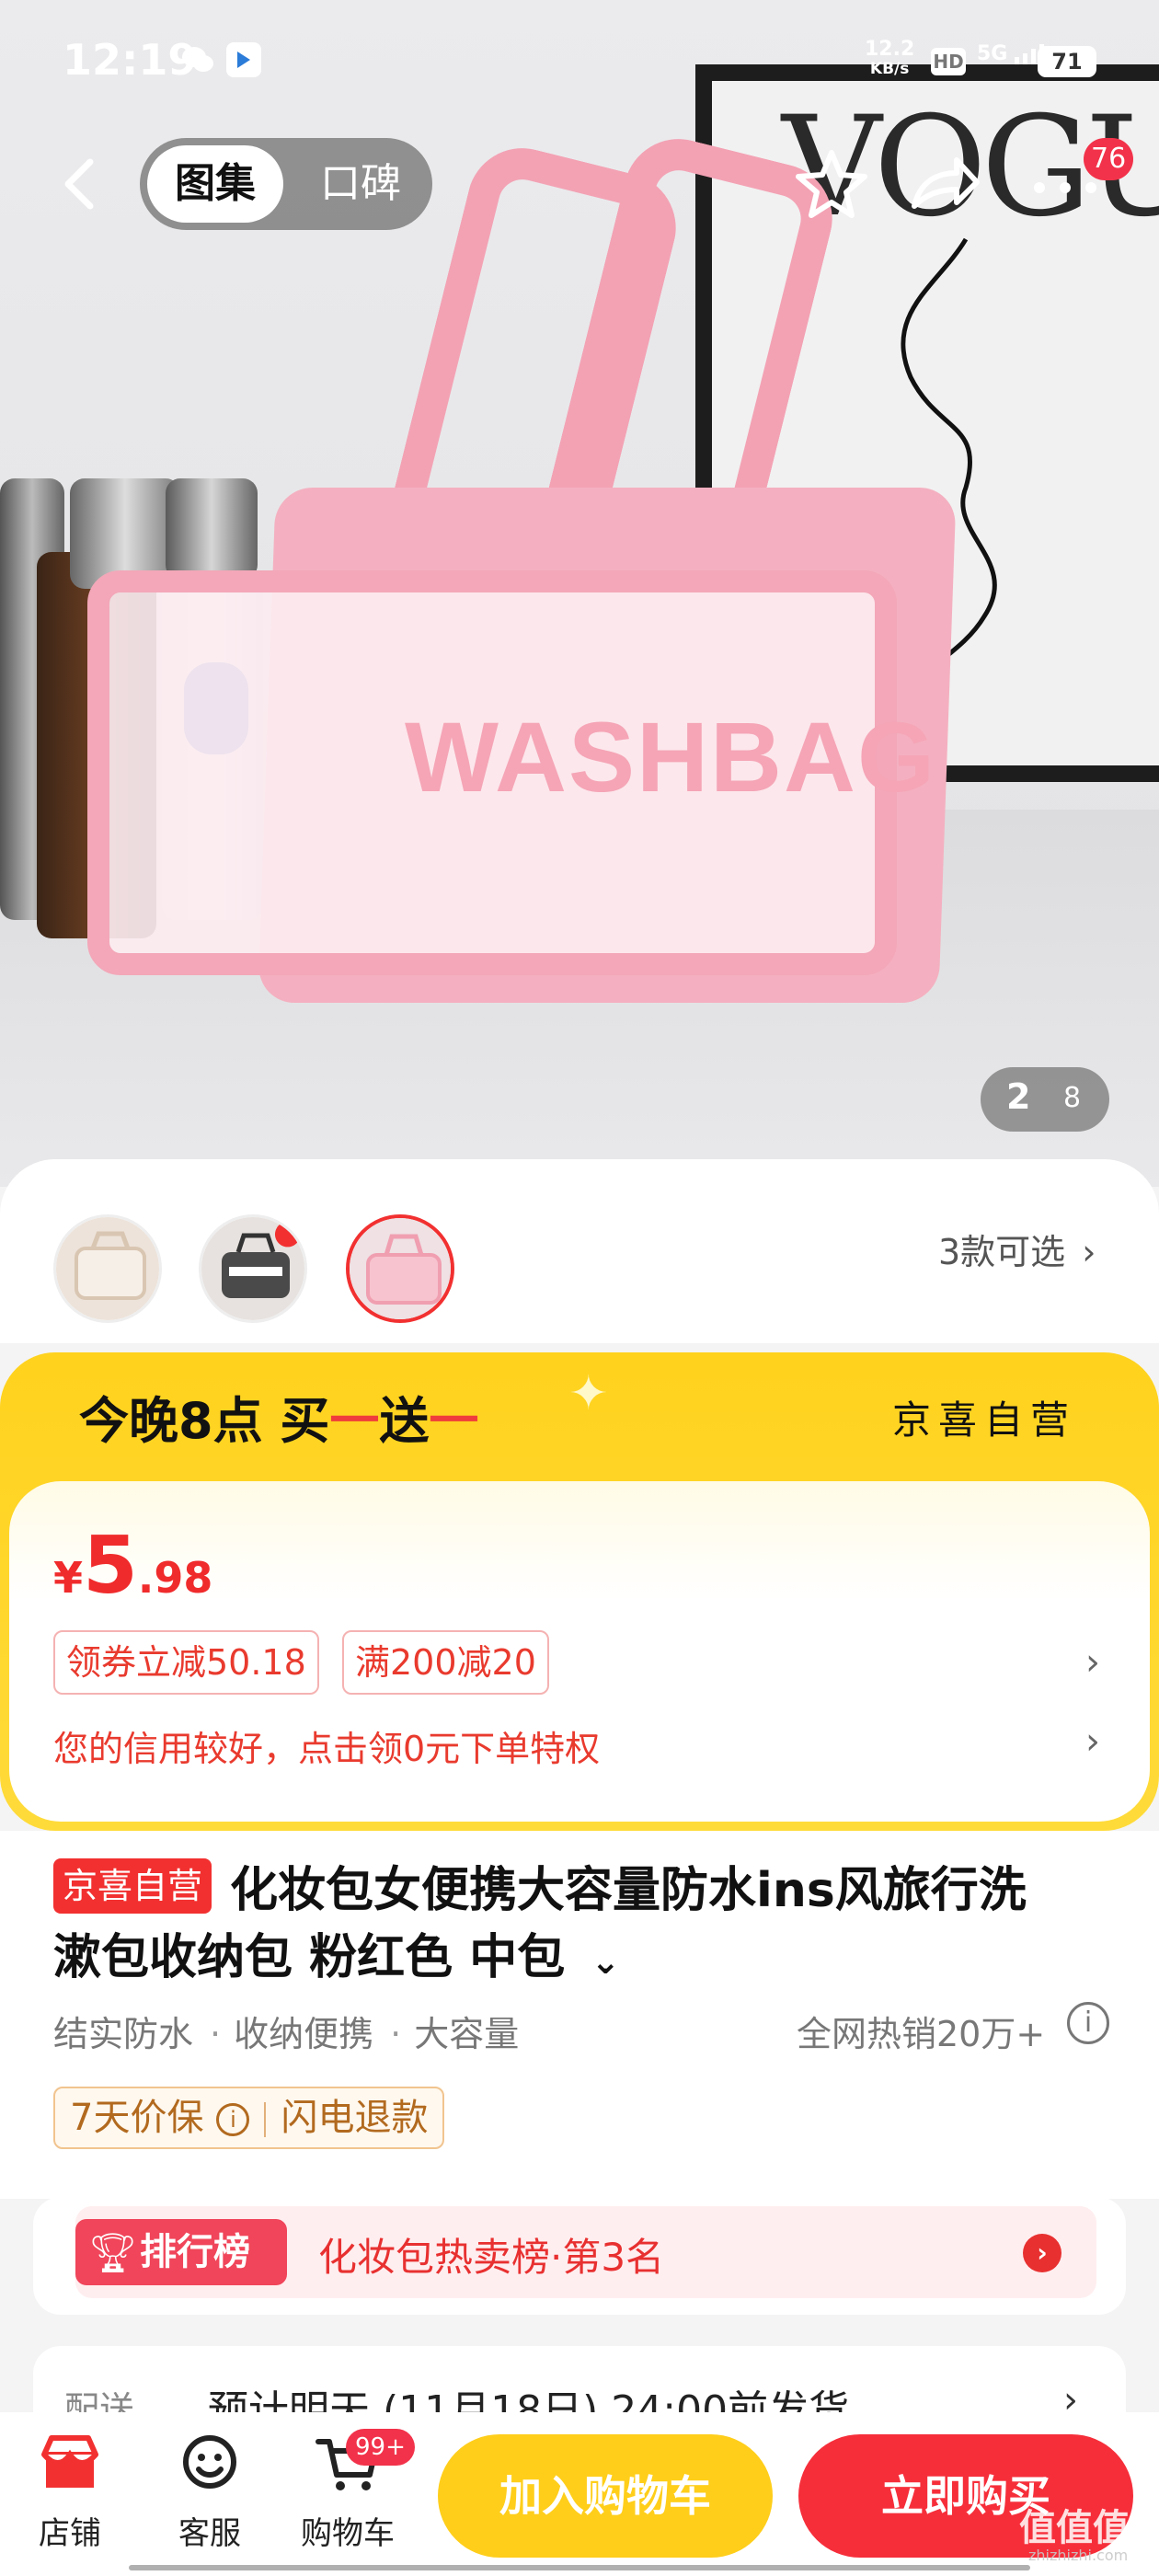 The height and width of the screenshot is (2576, 1159). I want to click on price-decimal: .98, so click(175, 1578).